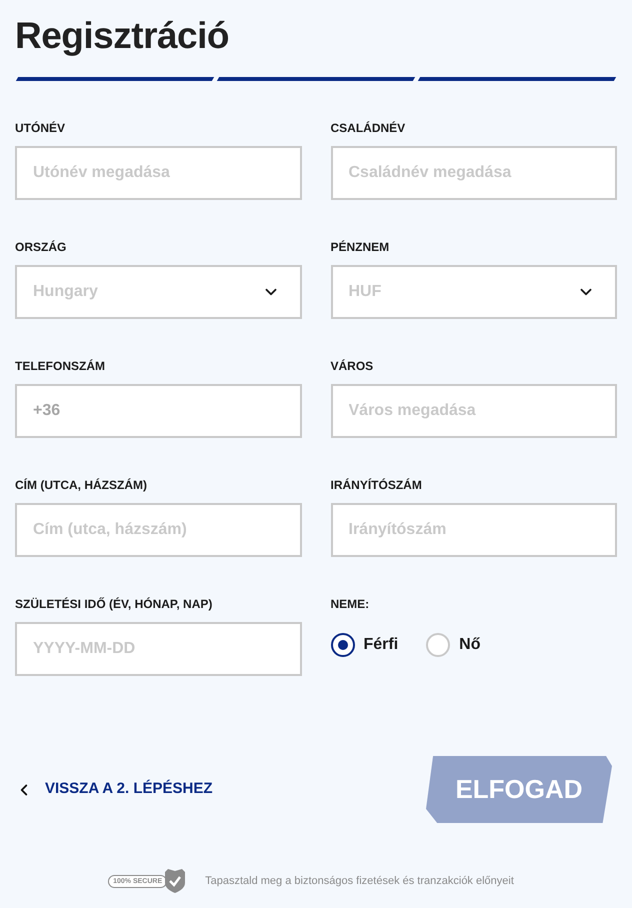 The width and height of the screenshot is (632, 908). Describe the element at coordinates (381, 645) in the screenshot. I see `radio-label: Férfi` at that location.